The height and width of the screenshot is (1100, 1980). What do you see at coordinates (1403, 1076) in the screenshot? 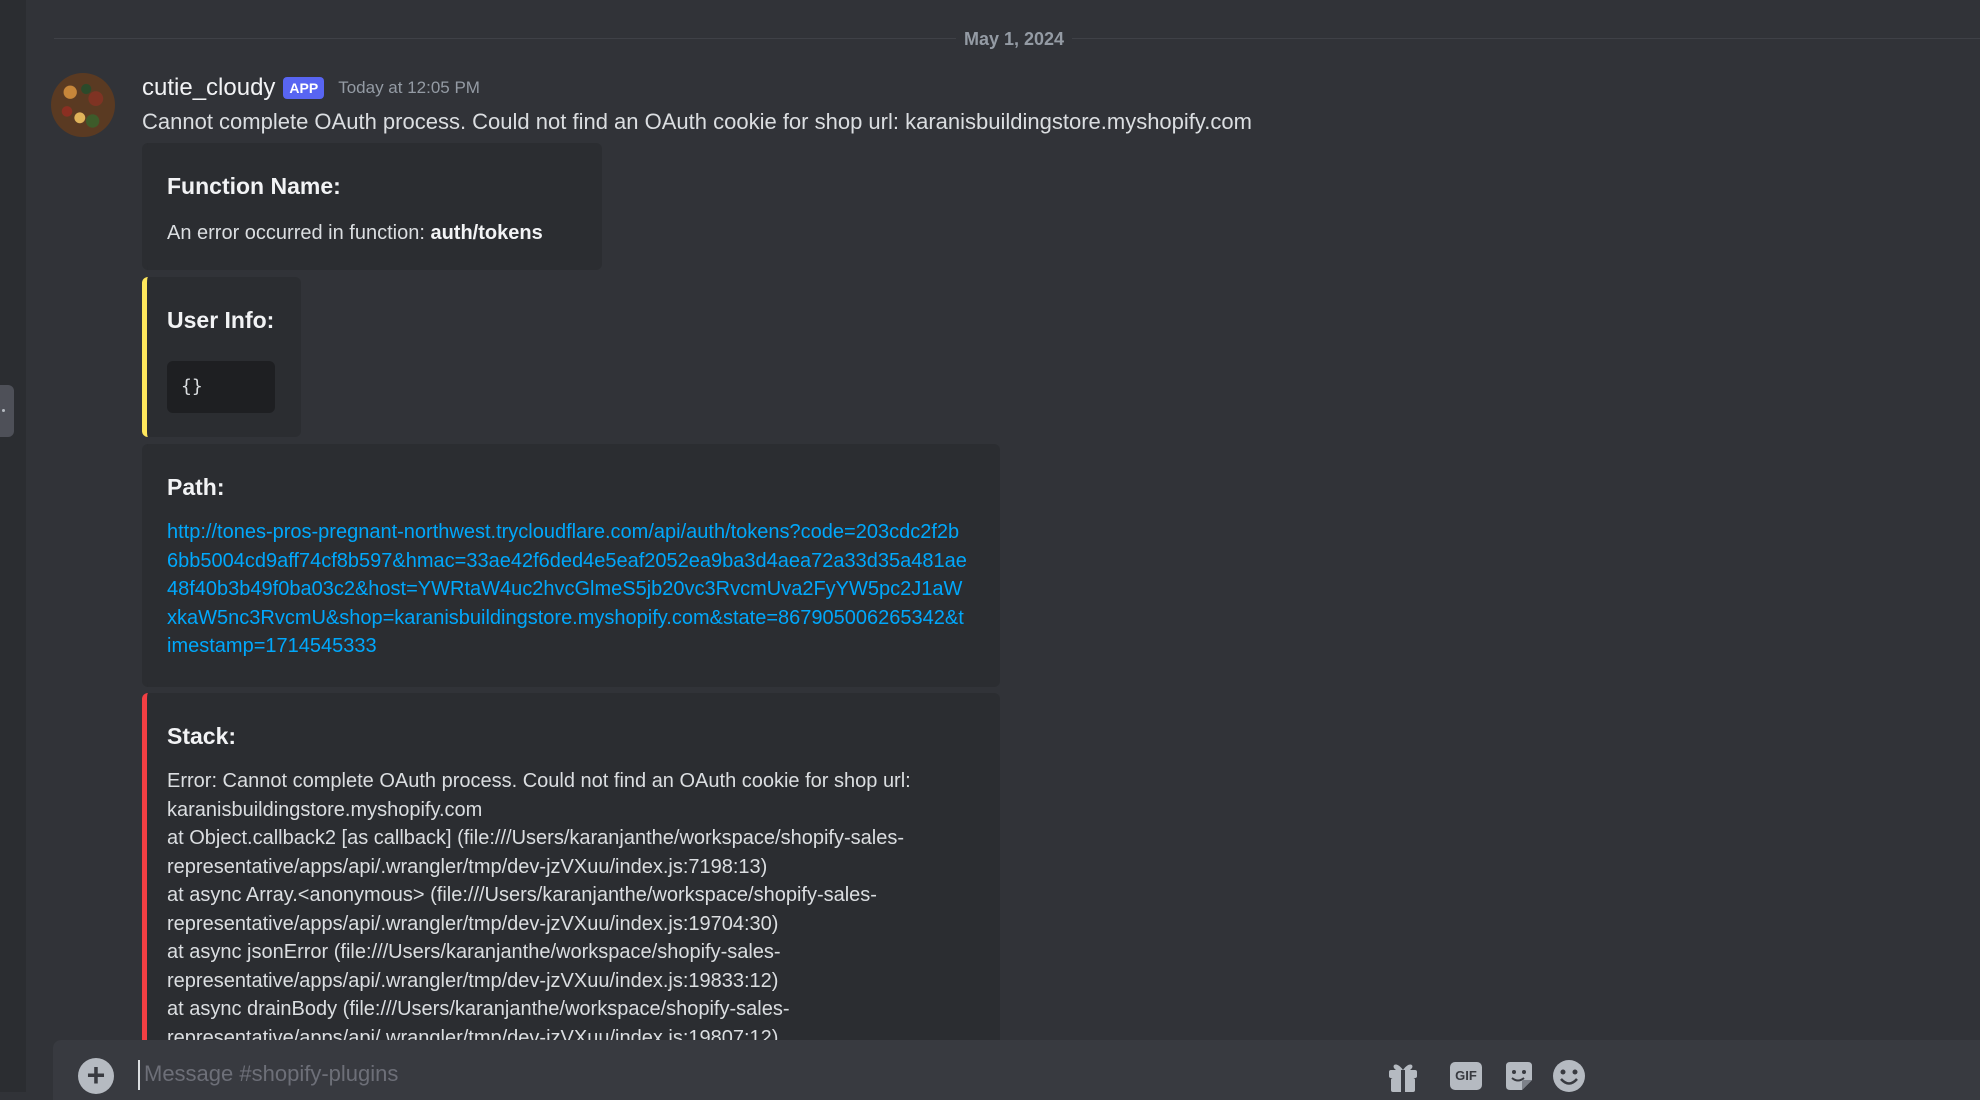
I see `gift-icon` at bounding box center [1403, 1076].